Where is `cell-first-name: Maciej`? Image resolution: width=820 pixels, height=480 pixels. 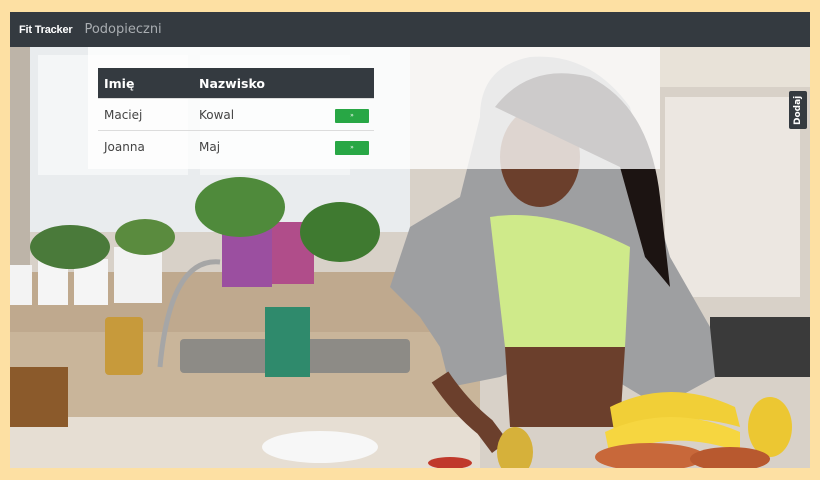 cell-first-name: Maciej is located at coordinates (145, 114).